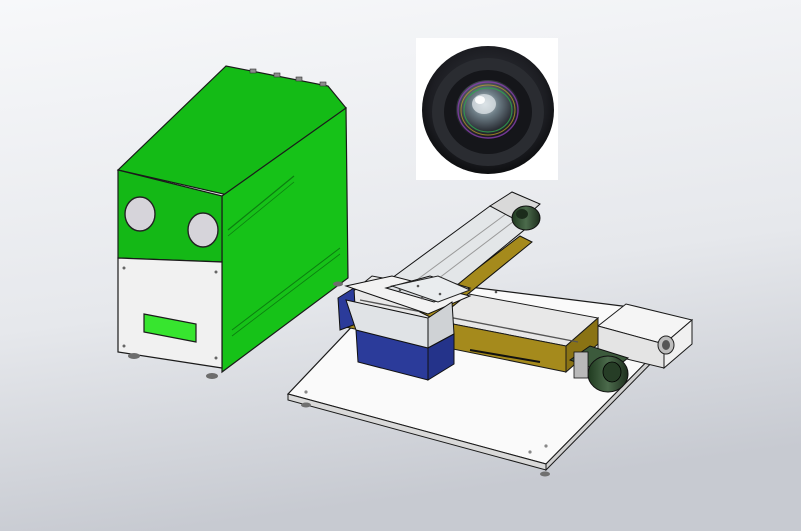 This screenshot has height=531, width=801. I want to click on enclosure-front-lower-panel, so click(170, 313).